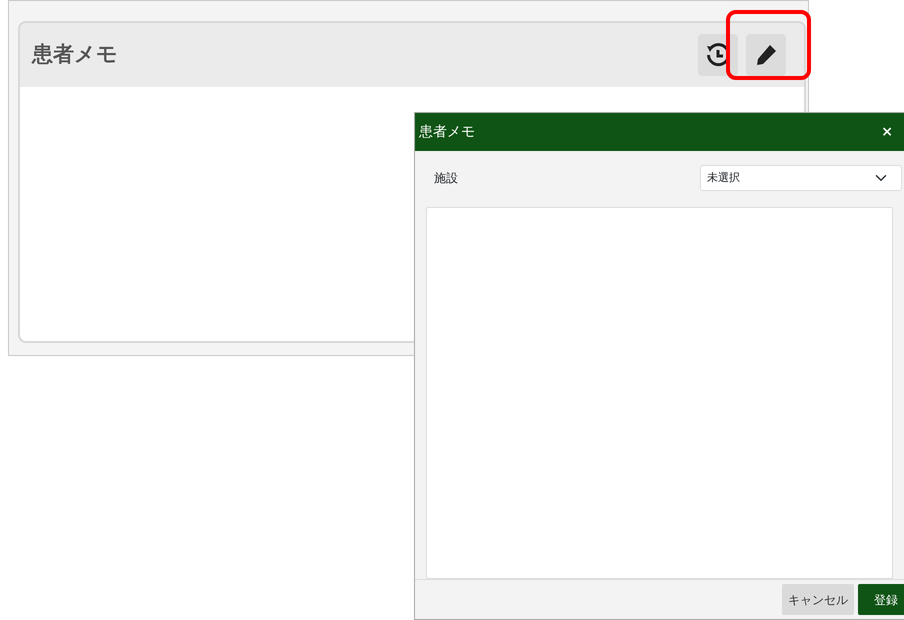 The width and height of the screenshot is (904, 620). What do you see at coordinates (75, 54) in the screenshot?
I see `panel-title: 患者メモ` at bounding box center [75, 54].